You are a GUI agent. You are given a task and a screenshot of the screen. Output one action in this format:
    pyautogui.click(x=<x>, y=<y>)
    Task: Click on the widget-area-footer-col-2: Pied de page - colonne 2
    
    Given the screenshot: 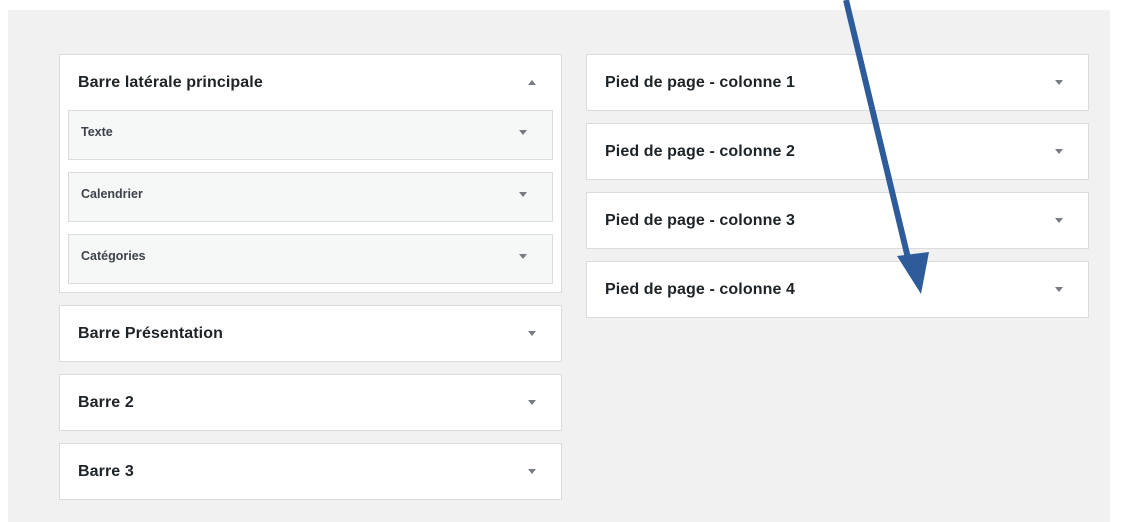 What is the action you would take?
    pyautogui.click(x=837, y=151)
    